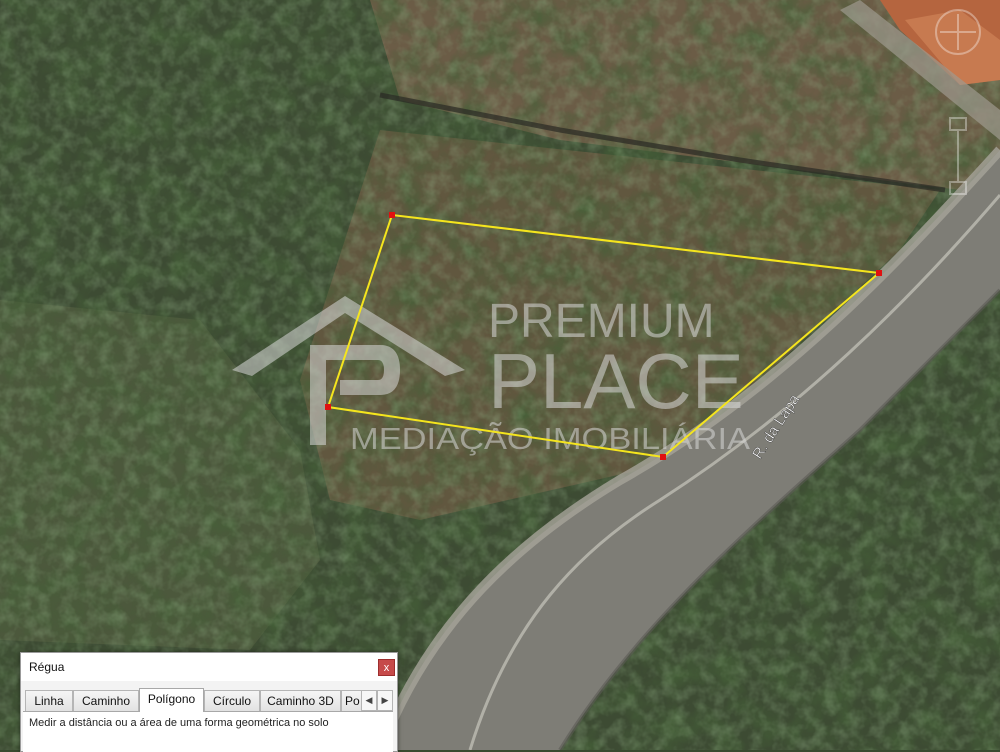 The height and width of the screenshot is (752, 1000). Describe the element at coordinates (232, 700) in the screenshot. I see `tab-circulo: Círculo` at that location.